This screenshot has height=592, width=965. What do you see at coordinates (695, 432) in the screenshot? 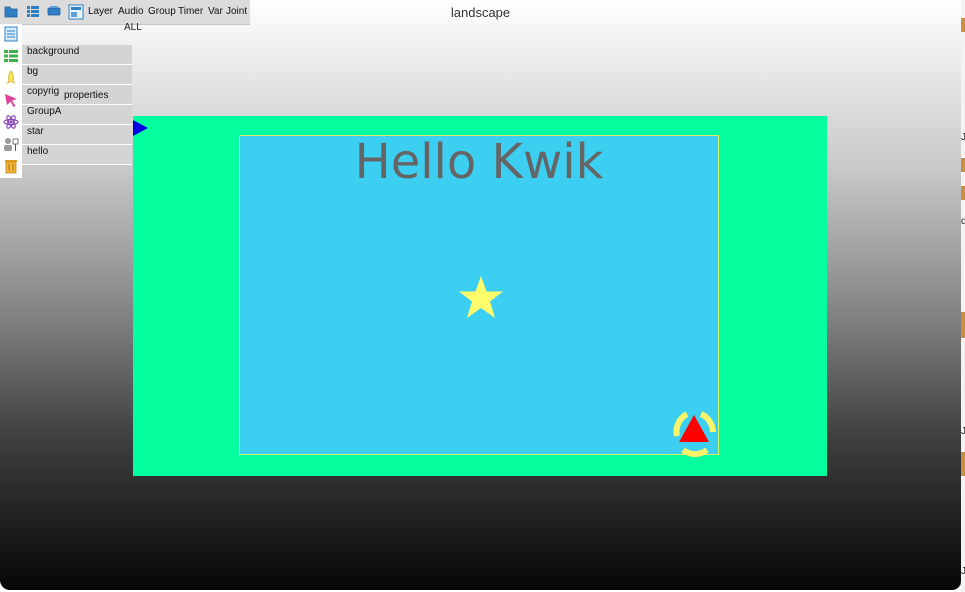
I see `joystick-arrow-icon` at bounding box center [695, 432].